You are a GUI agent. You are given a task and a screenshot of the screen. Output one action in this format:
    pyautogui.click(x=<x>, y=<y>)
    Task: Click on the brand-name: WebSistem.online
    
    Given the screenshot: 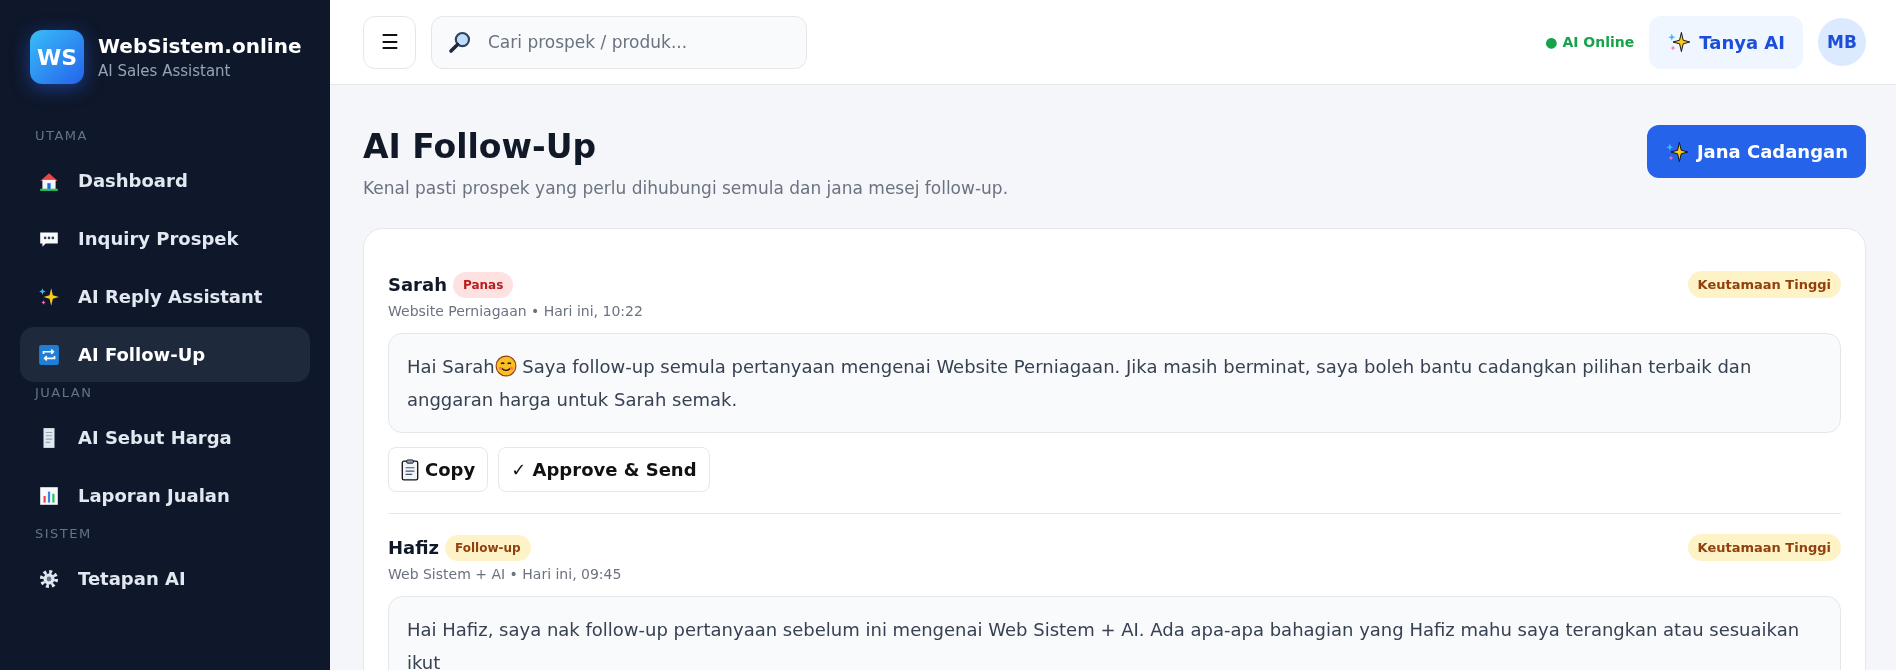 What is the action you would take?
    pyautogui.click(x=200, y=46)
    